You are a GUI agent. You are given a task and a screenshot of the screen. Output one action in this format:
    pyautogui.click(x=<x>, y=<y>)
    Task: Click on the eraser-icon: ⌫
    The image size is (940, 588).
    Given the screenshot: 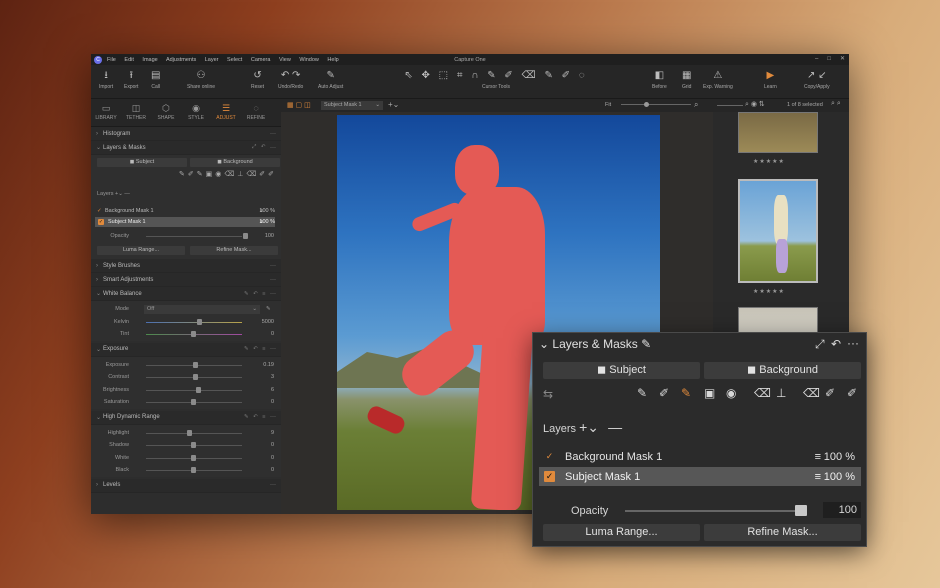 What is the action you would take?
    pyautogui.click(x=762, y=393)
    